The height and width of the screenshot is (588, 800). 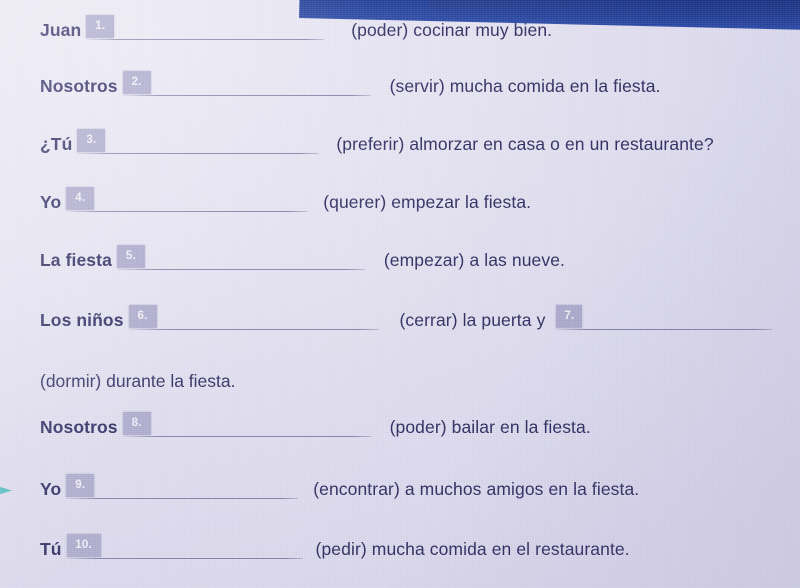 I want to click on exercise-row-4: Yo 4. (querer) empezar la fiesta., so click(x=286, y=200).